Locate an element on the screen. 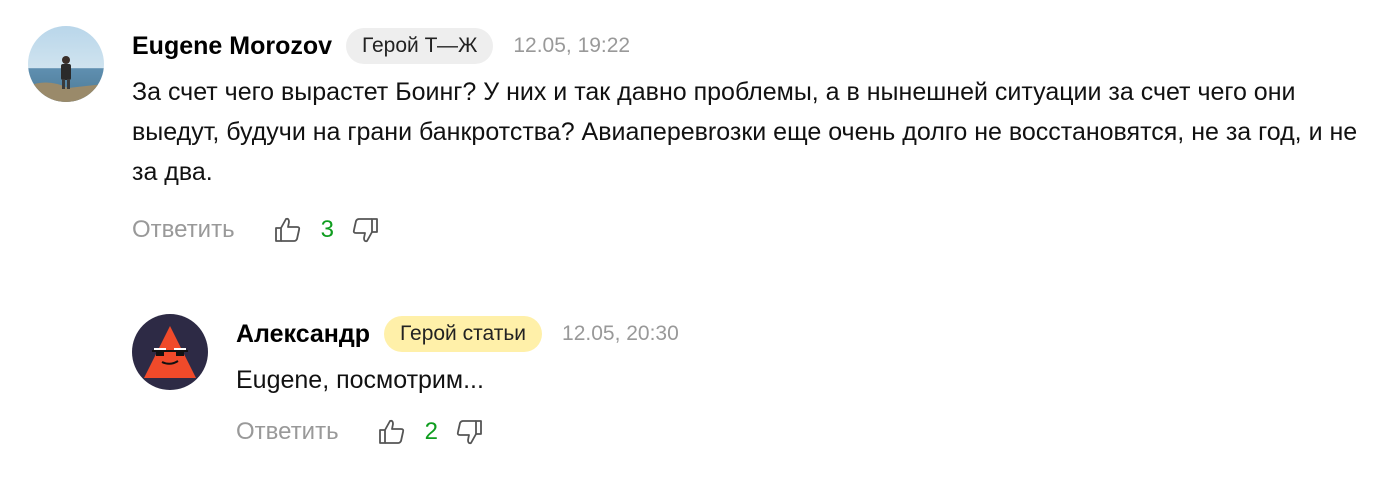  timestamp: 12.05, 20:30 is located at coordinates (620, 334).